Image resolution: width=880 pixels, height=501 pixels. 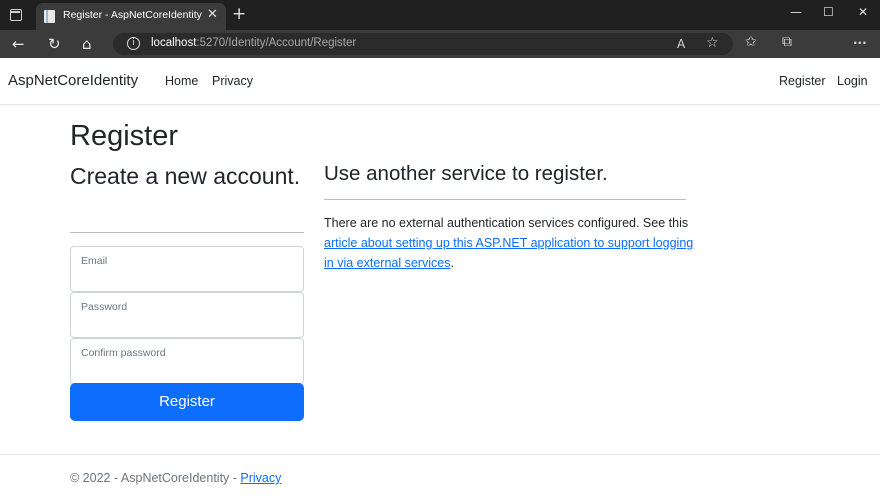 I want to click on close-window-icon: ✕, so click(x=863, y=12).